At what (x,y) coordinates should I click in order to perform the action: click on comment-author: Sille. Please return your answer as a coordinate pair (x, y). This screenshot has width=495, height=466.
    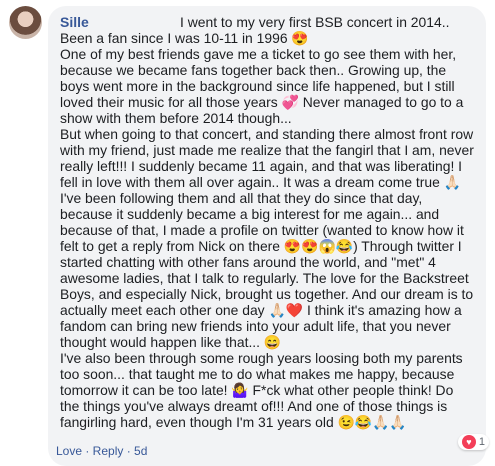
    Looking at the image, I should click on (74, 22).